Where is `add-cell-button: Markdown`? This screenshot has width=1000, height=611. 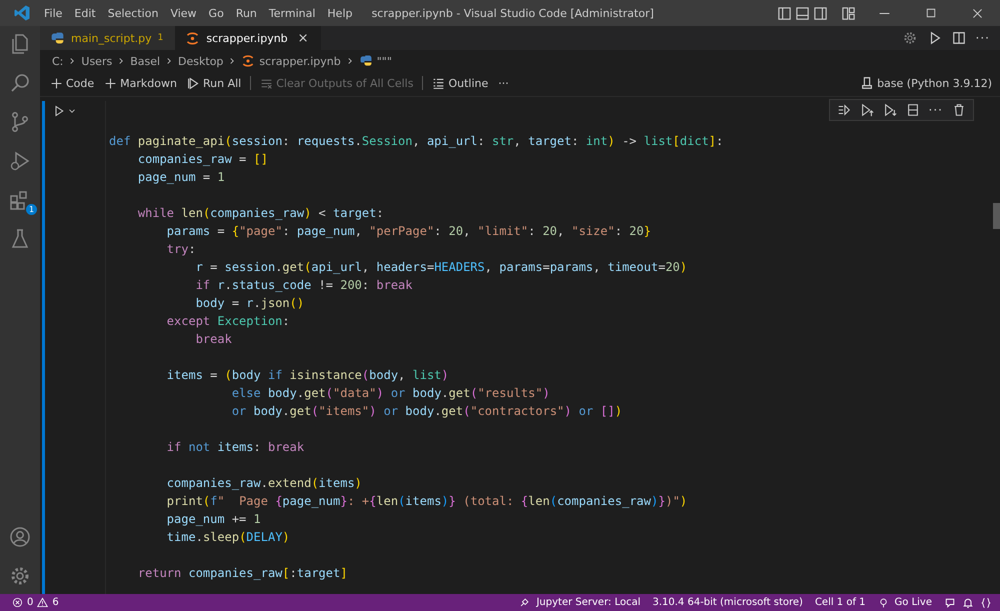
add-cell-button: Markdown is located at coordinates (140, 83).